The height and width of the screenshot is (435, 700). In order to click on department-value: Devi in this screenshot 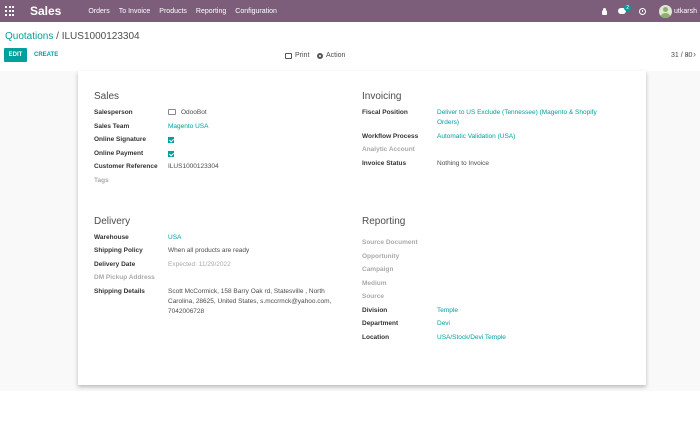, I will do `click(443, 324)`.